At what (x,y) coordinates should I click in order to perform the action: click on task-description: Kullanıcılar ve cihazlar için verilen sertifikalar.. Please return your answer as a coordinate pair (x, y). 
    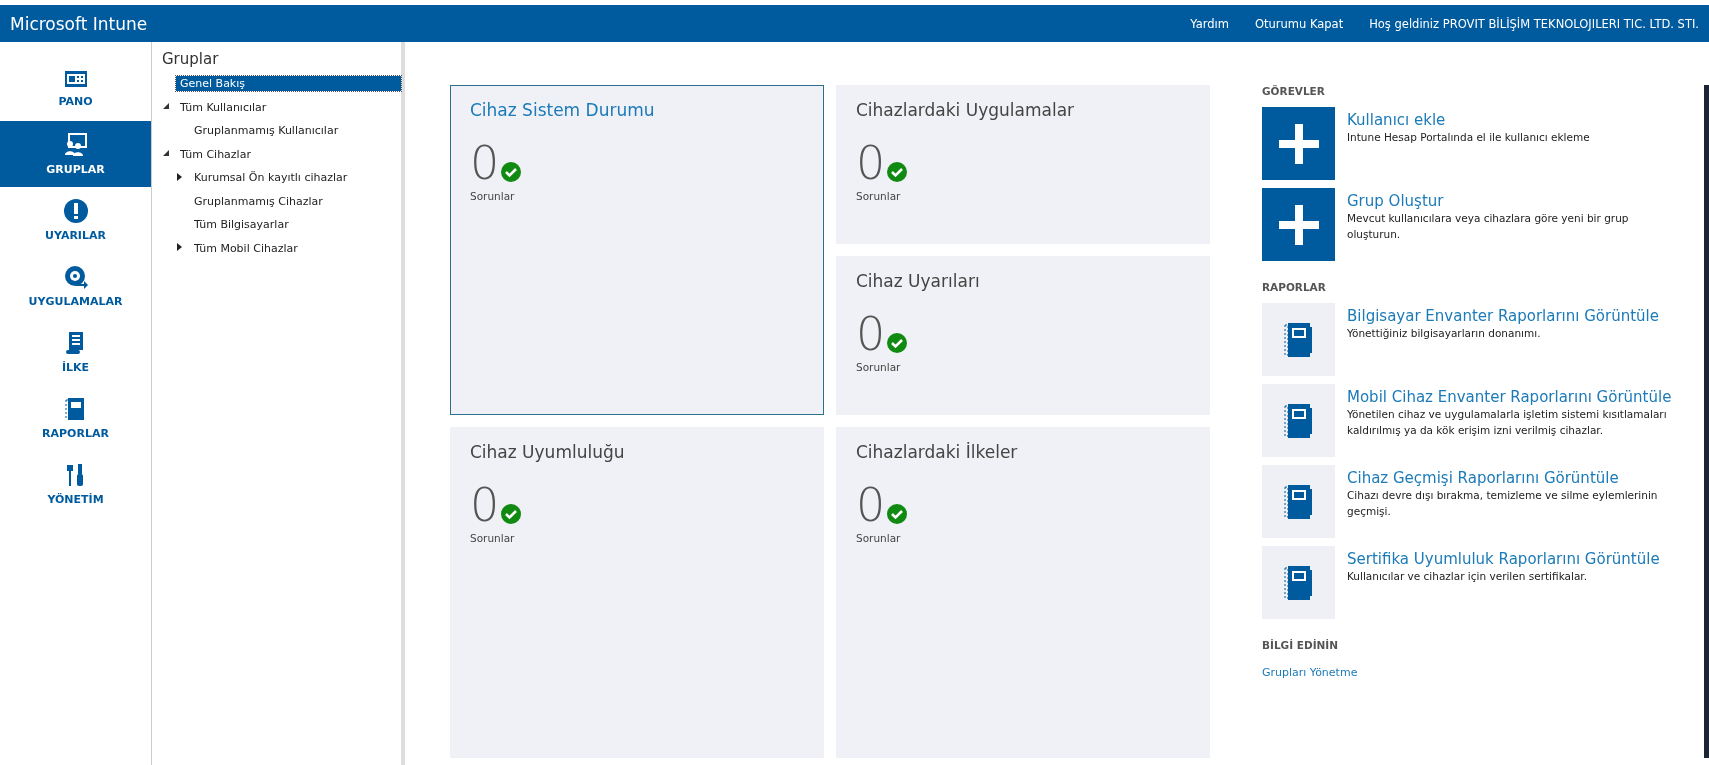
    Looking at the image, I should click on (1467, 576).